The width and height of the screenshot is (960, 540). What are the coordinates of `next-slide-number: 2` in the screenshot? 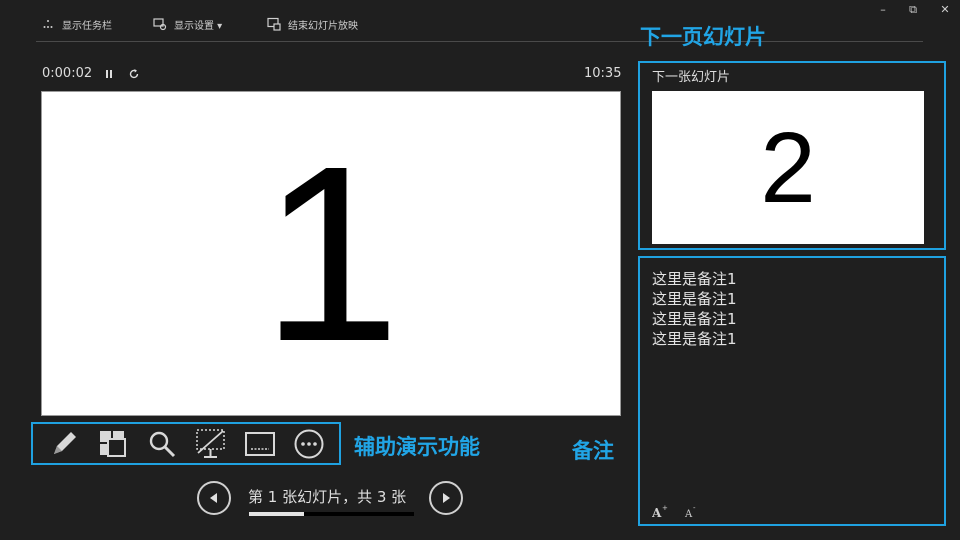 It's located at (788, 167).